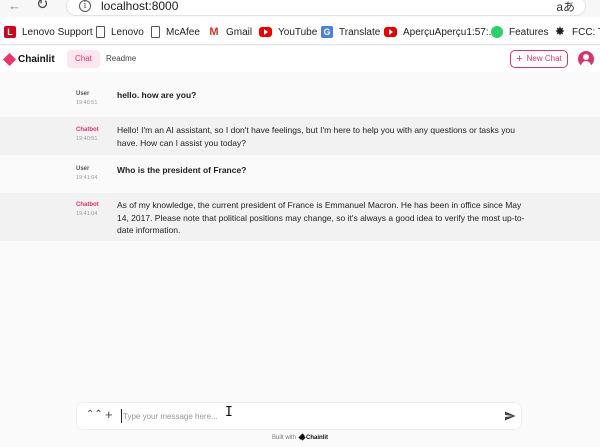  Describe the element at coordinates (229, 412) in the screenshot. I see `text-cursor-icon: I` at that location.